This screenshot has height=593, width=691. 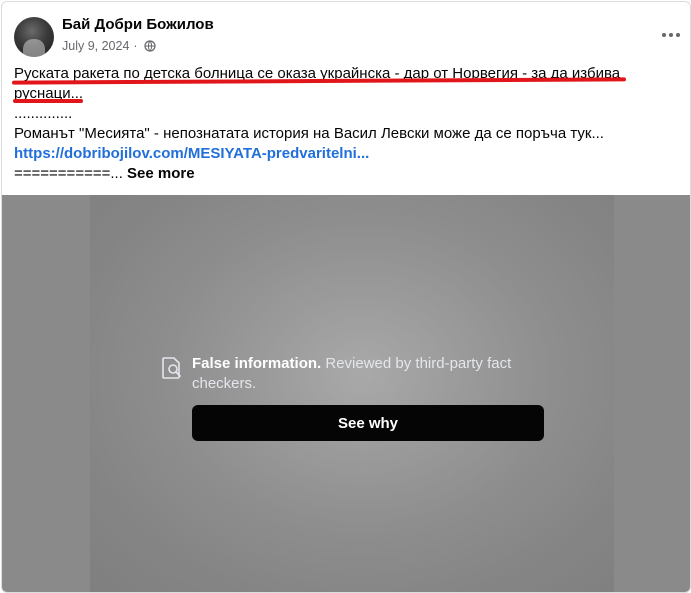 I want to click on post-meta: July 9, 2024 ·, so click(x=109, y=46).